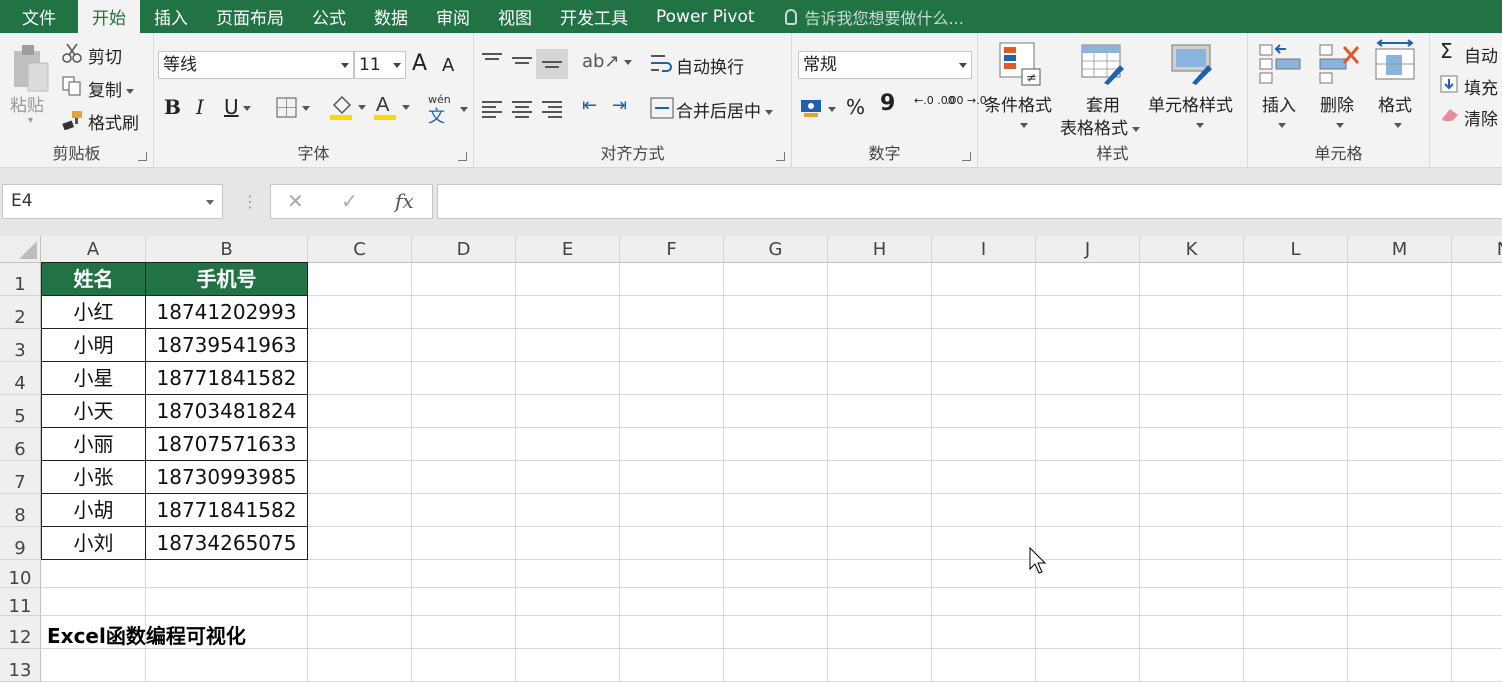  What do you see at coordinates (210, 202) in the screenshot?
I see `name-box-dropdown-icon` at bounding box center [210, 202].